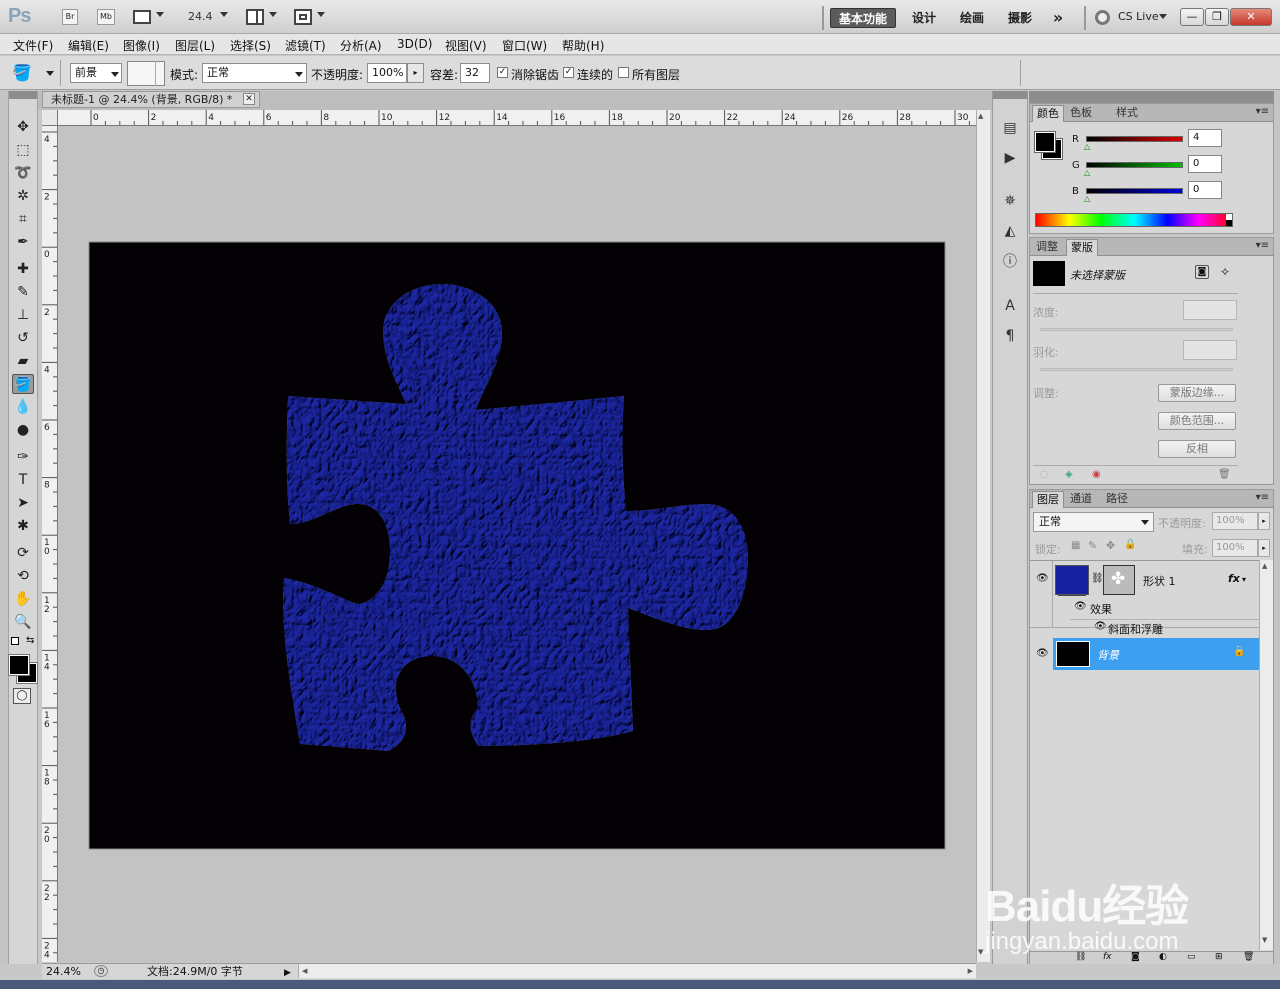 The width and height of the screenshot is (1280, 989). I want to click on mini-bridge-button: Mb, so click(106, 17).